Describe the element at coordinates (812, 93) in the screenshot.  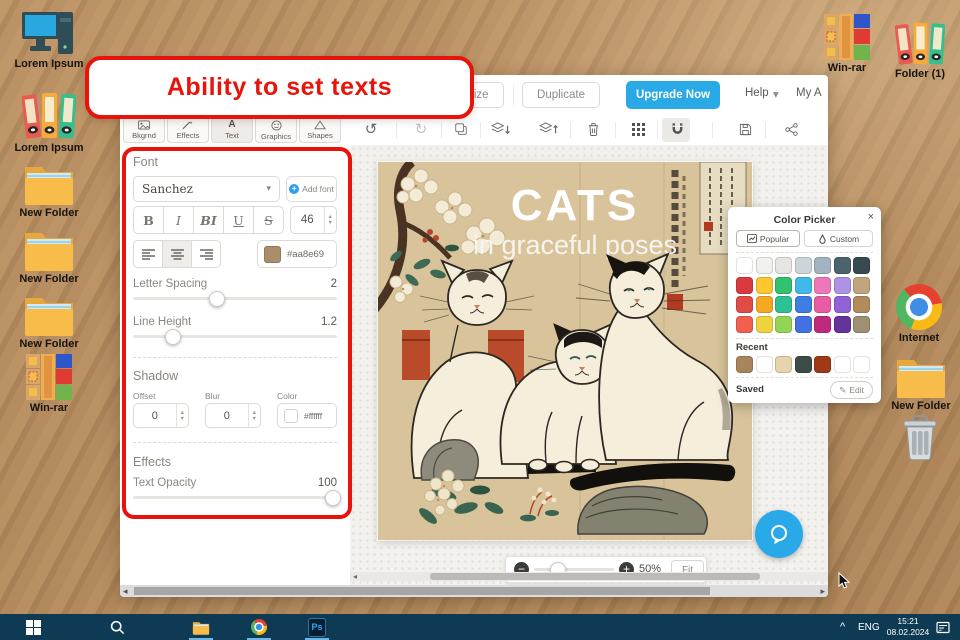
I see `account-menu: My A` at that location.